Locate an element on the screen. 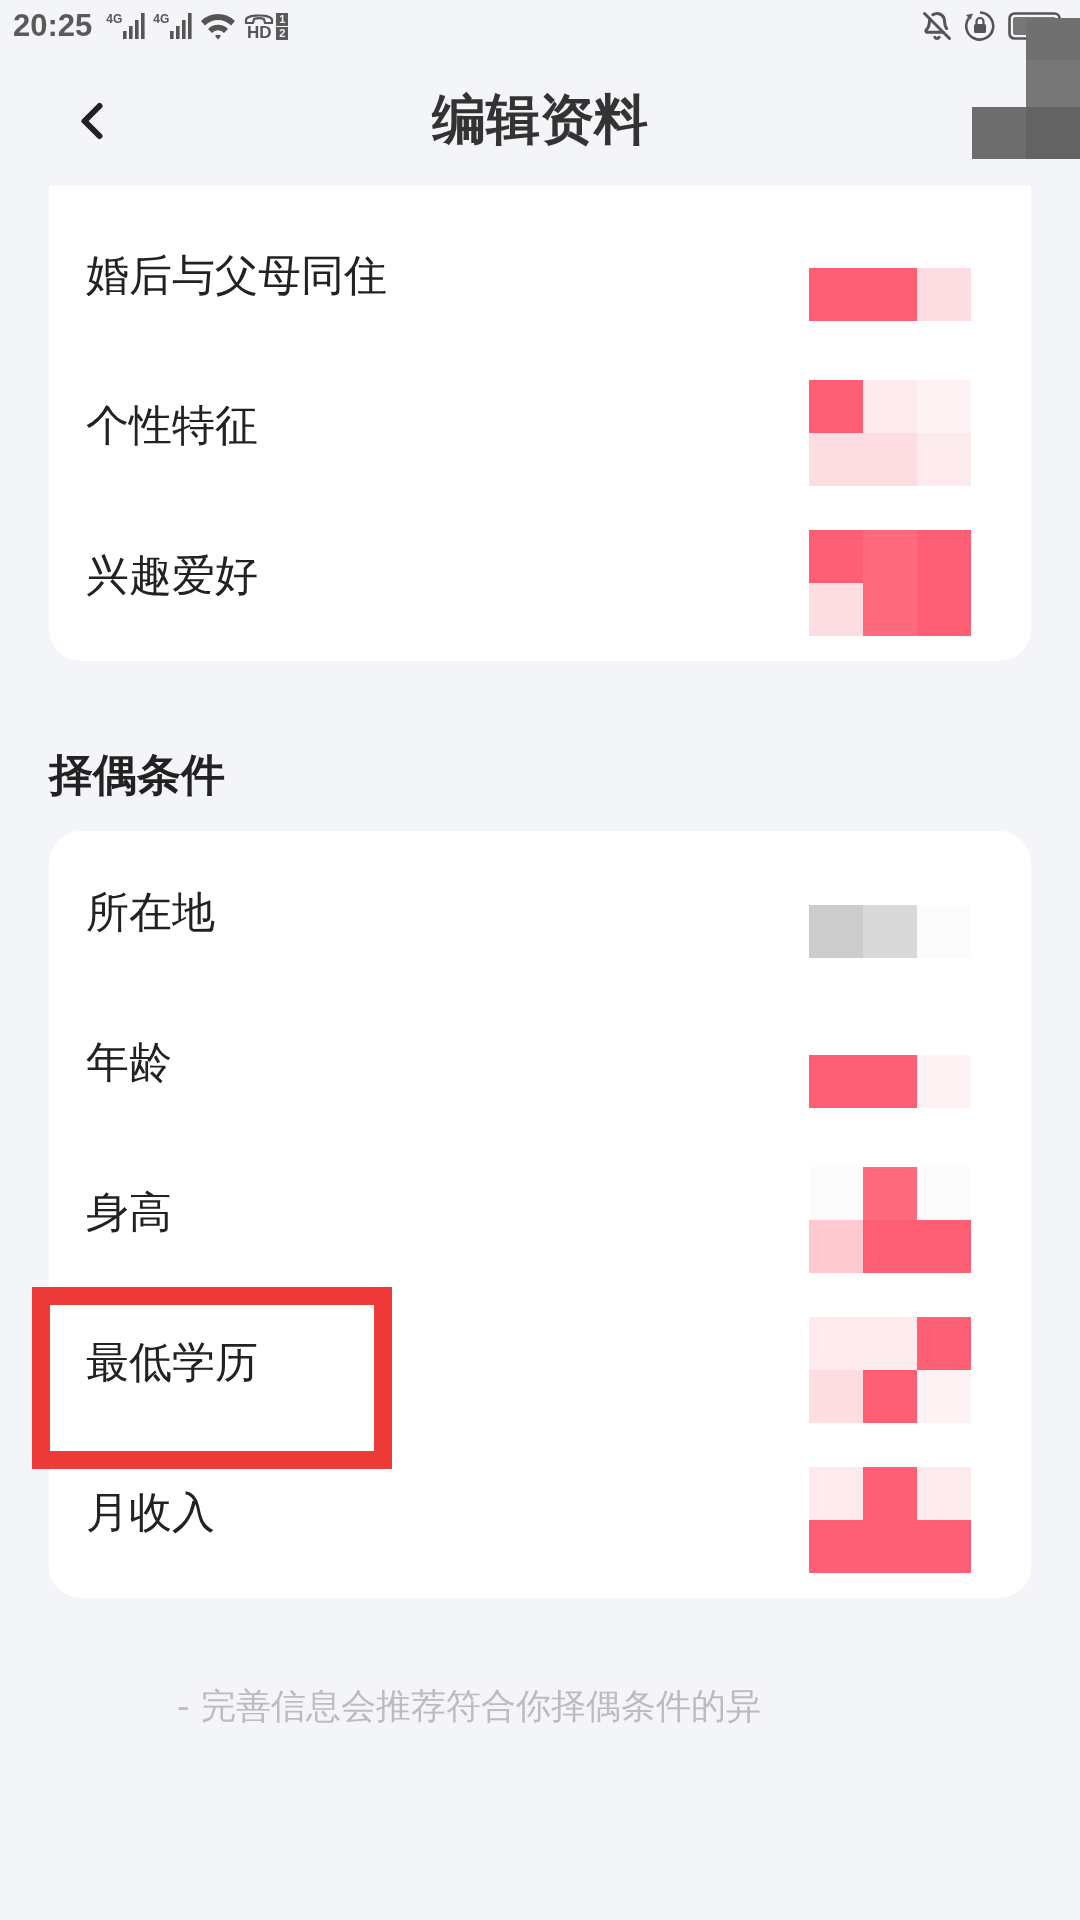  field-label: 个性特征 is located at coordinates (172, 425).